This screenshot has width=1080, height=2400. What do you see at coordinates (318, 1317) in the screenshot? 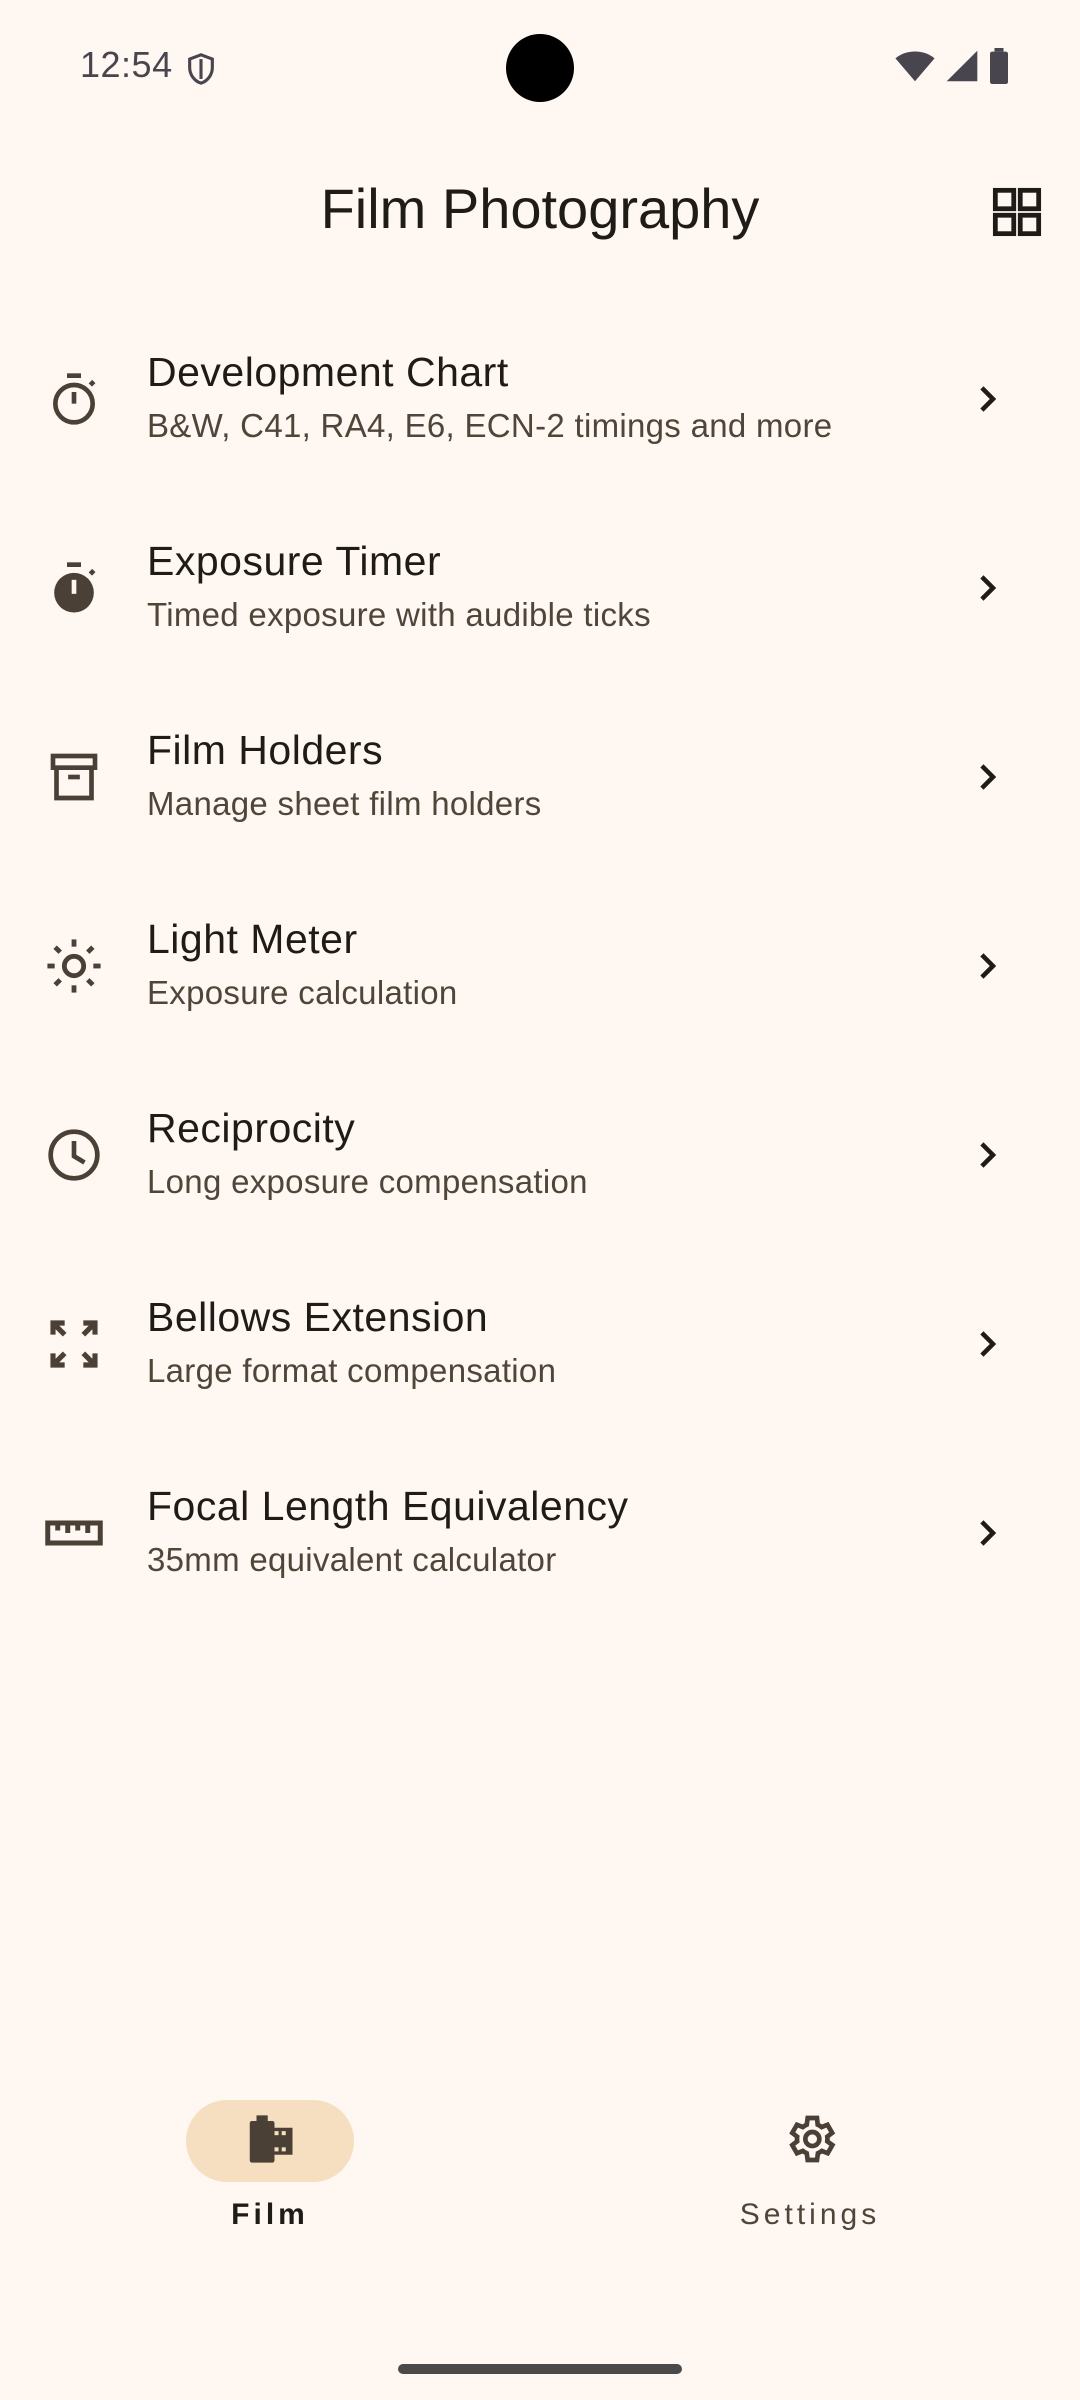
I see `item-title: Bellows Extension` at bounding box center [318, 1317].